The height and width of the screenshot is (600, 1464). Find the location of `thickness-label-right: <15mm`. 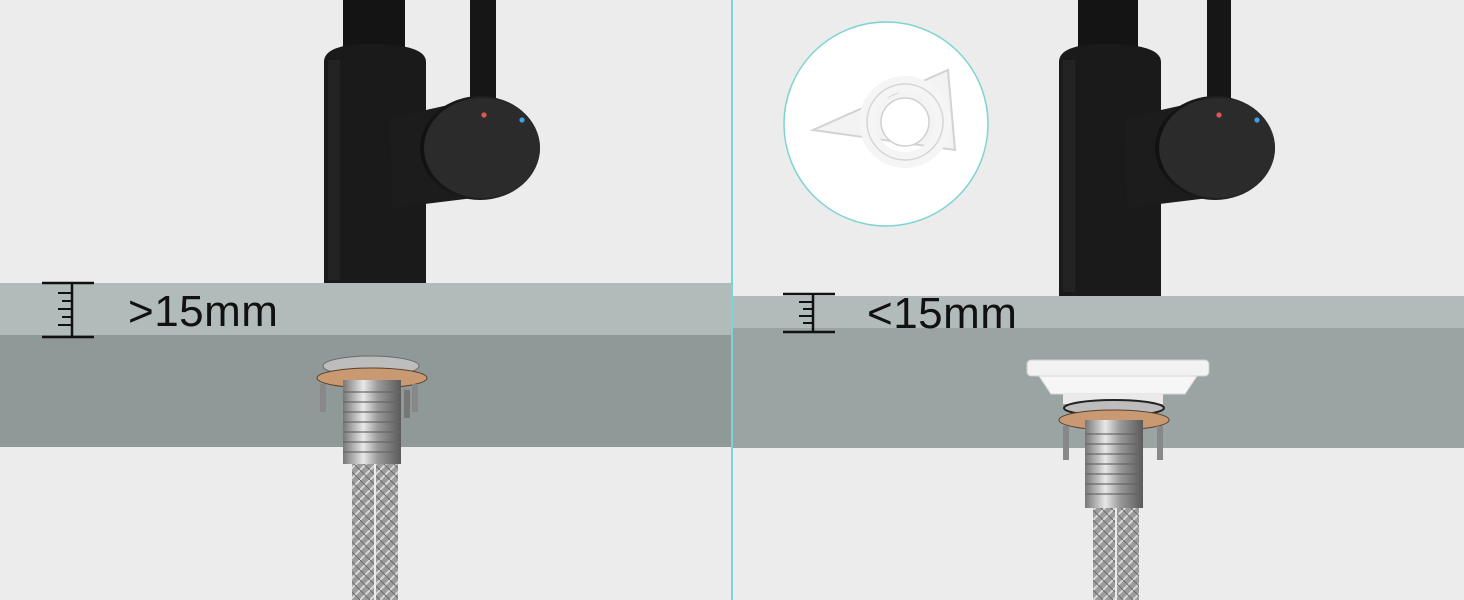

thickness-label-right: <15mm is located at coordinates (942, 313).